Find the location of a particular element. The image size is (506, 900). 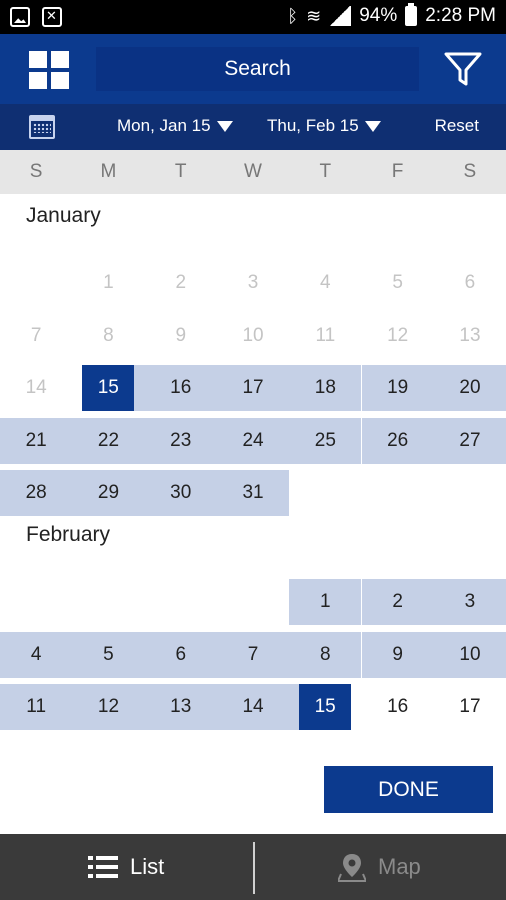

start-date-dropdown: Mon, Jan 15 is located at coordinates (175, 126).